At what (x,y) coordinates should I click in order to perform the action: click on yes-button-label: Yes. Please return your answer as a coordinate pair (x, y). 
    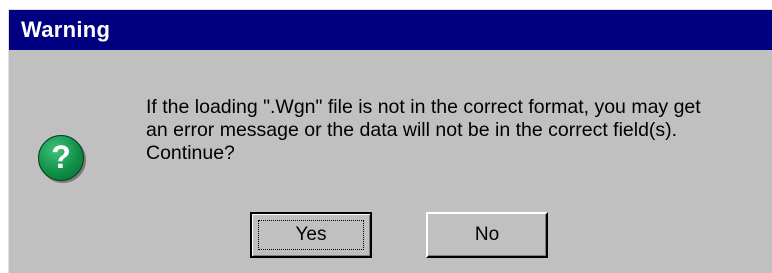
    Looking at the image, I should click on (311, 234).